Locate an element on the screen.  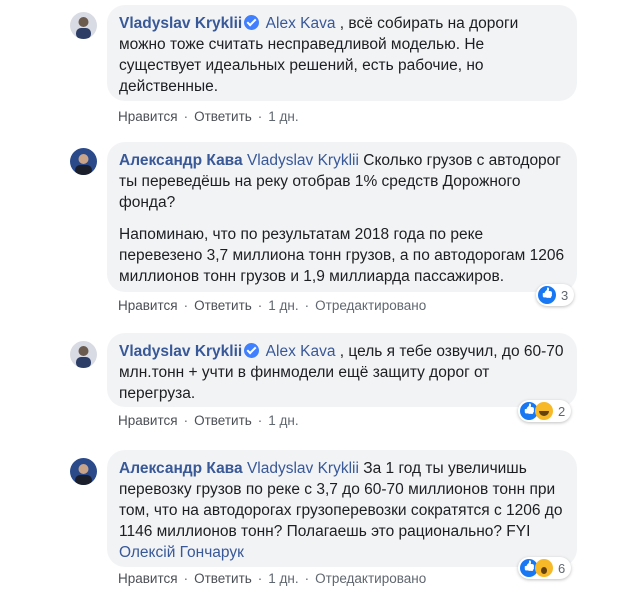
reactions-badge: 3 is located at coordinates (555, 295).